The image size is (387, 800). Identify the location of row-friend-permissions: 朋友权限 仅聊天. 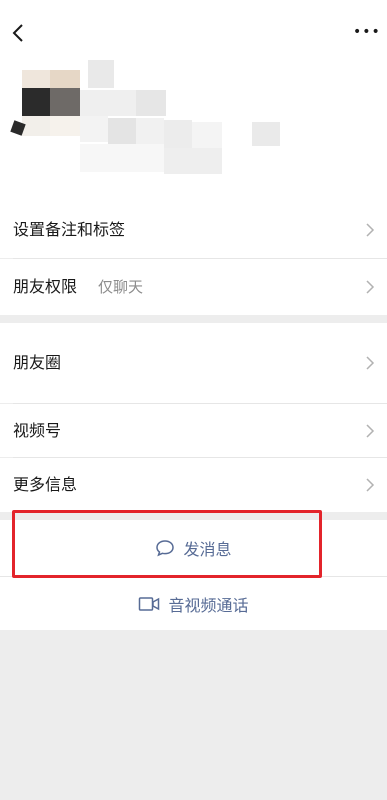
(193, 287).